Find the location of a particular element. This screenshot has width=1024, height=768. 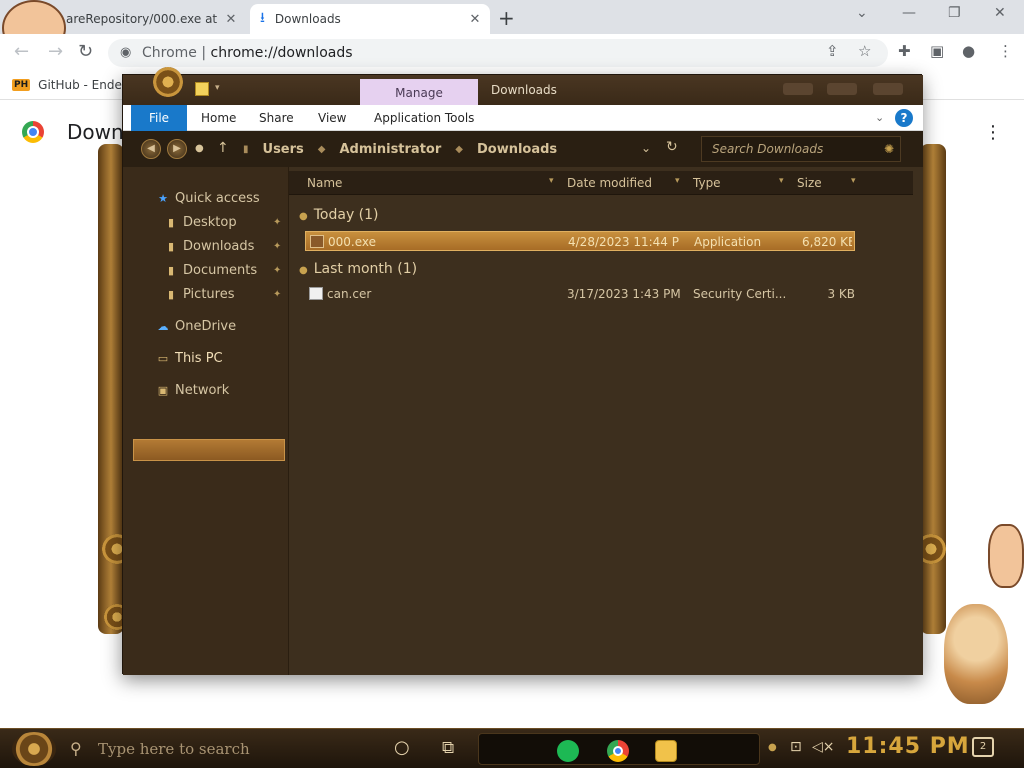

minimize-button is located at coordinates (798, 89).